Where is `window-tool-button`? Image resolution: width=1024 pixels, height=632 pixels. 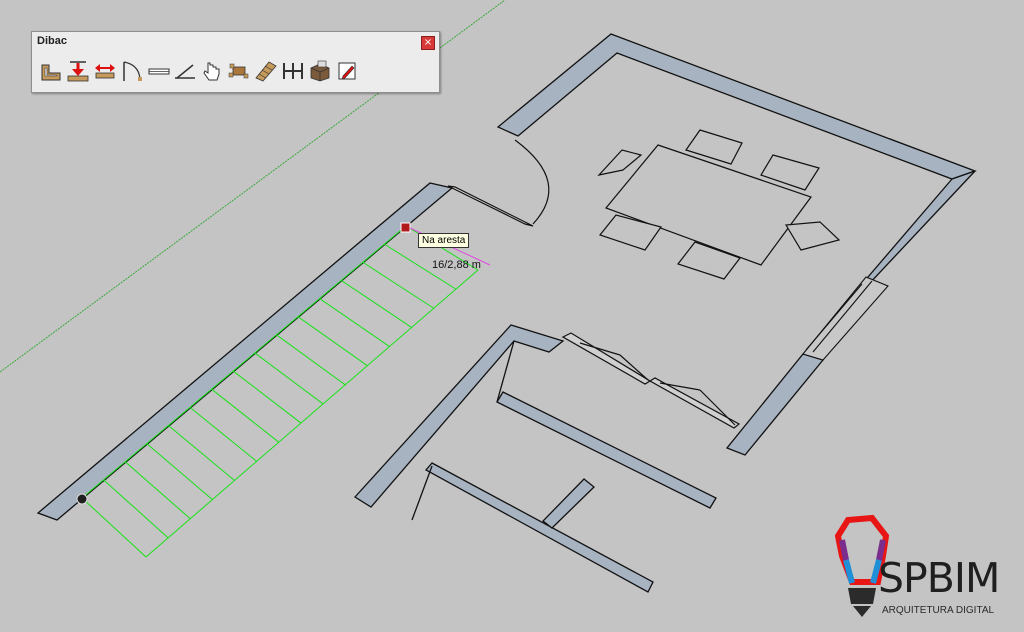 window-tool-button is located at coordinates (159, 71).